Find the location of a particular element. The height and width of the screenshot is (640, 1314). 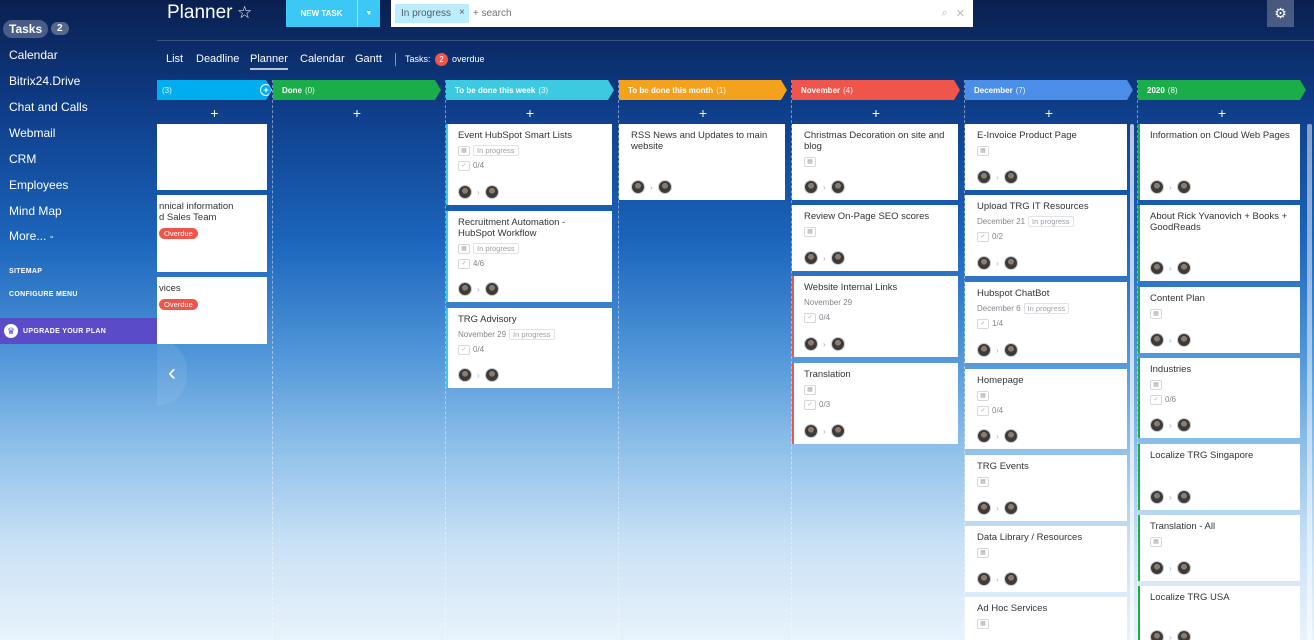

task-card: Localize TRG Singapore › is located at coordinates (1219, 477).